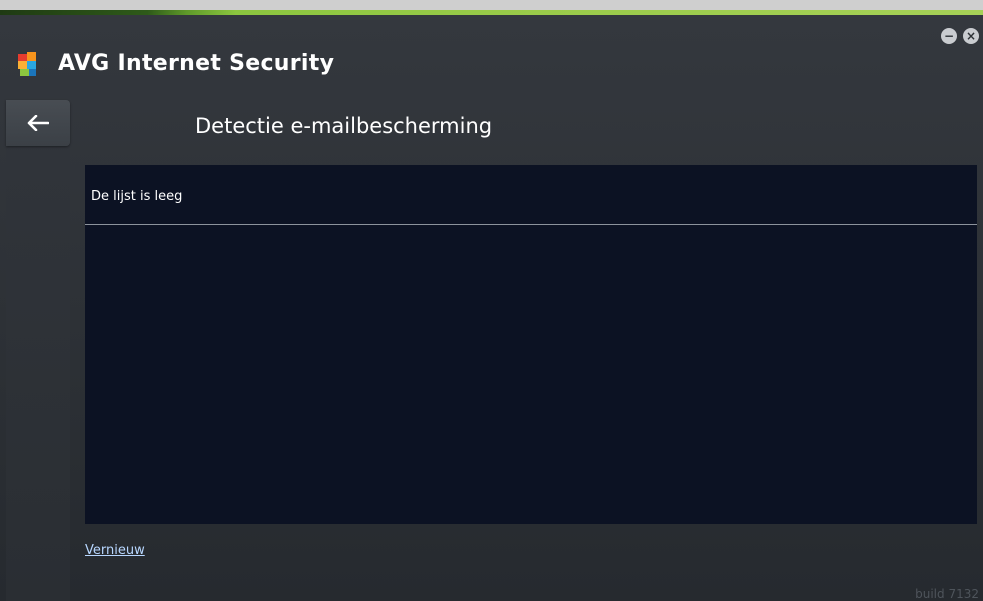 This screenshot has height=601, width=983. What do you see at coordinates (115, 550) in the screenshot?
I see `refresh-link: Vernieuw` at bounding box center [115, 550].